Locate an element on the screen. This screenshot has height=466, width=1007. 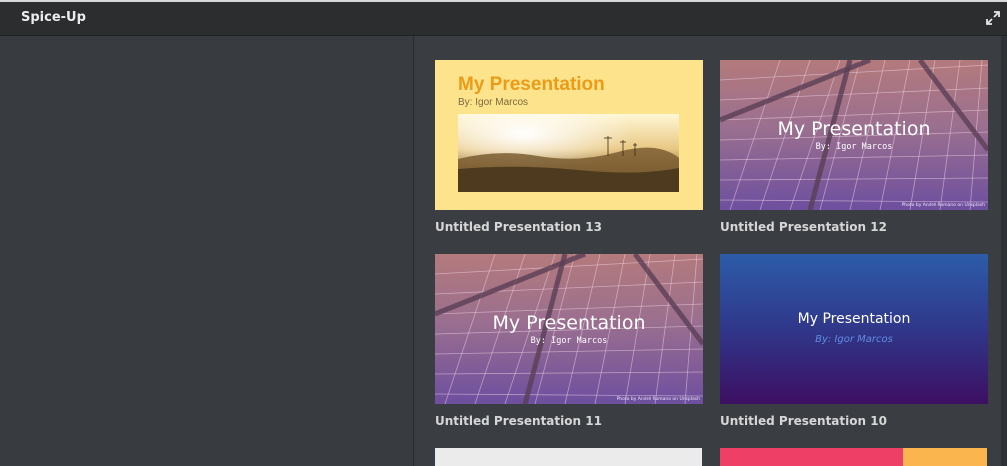
thumbnail-accent-block is located at coordinates (945, 457).